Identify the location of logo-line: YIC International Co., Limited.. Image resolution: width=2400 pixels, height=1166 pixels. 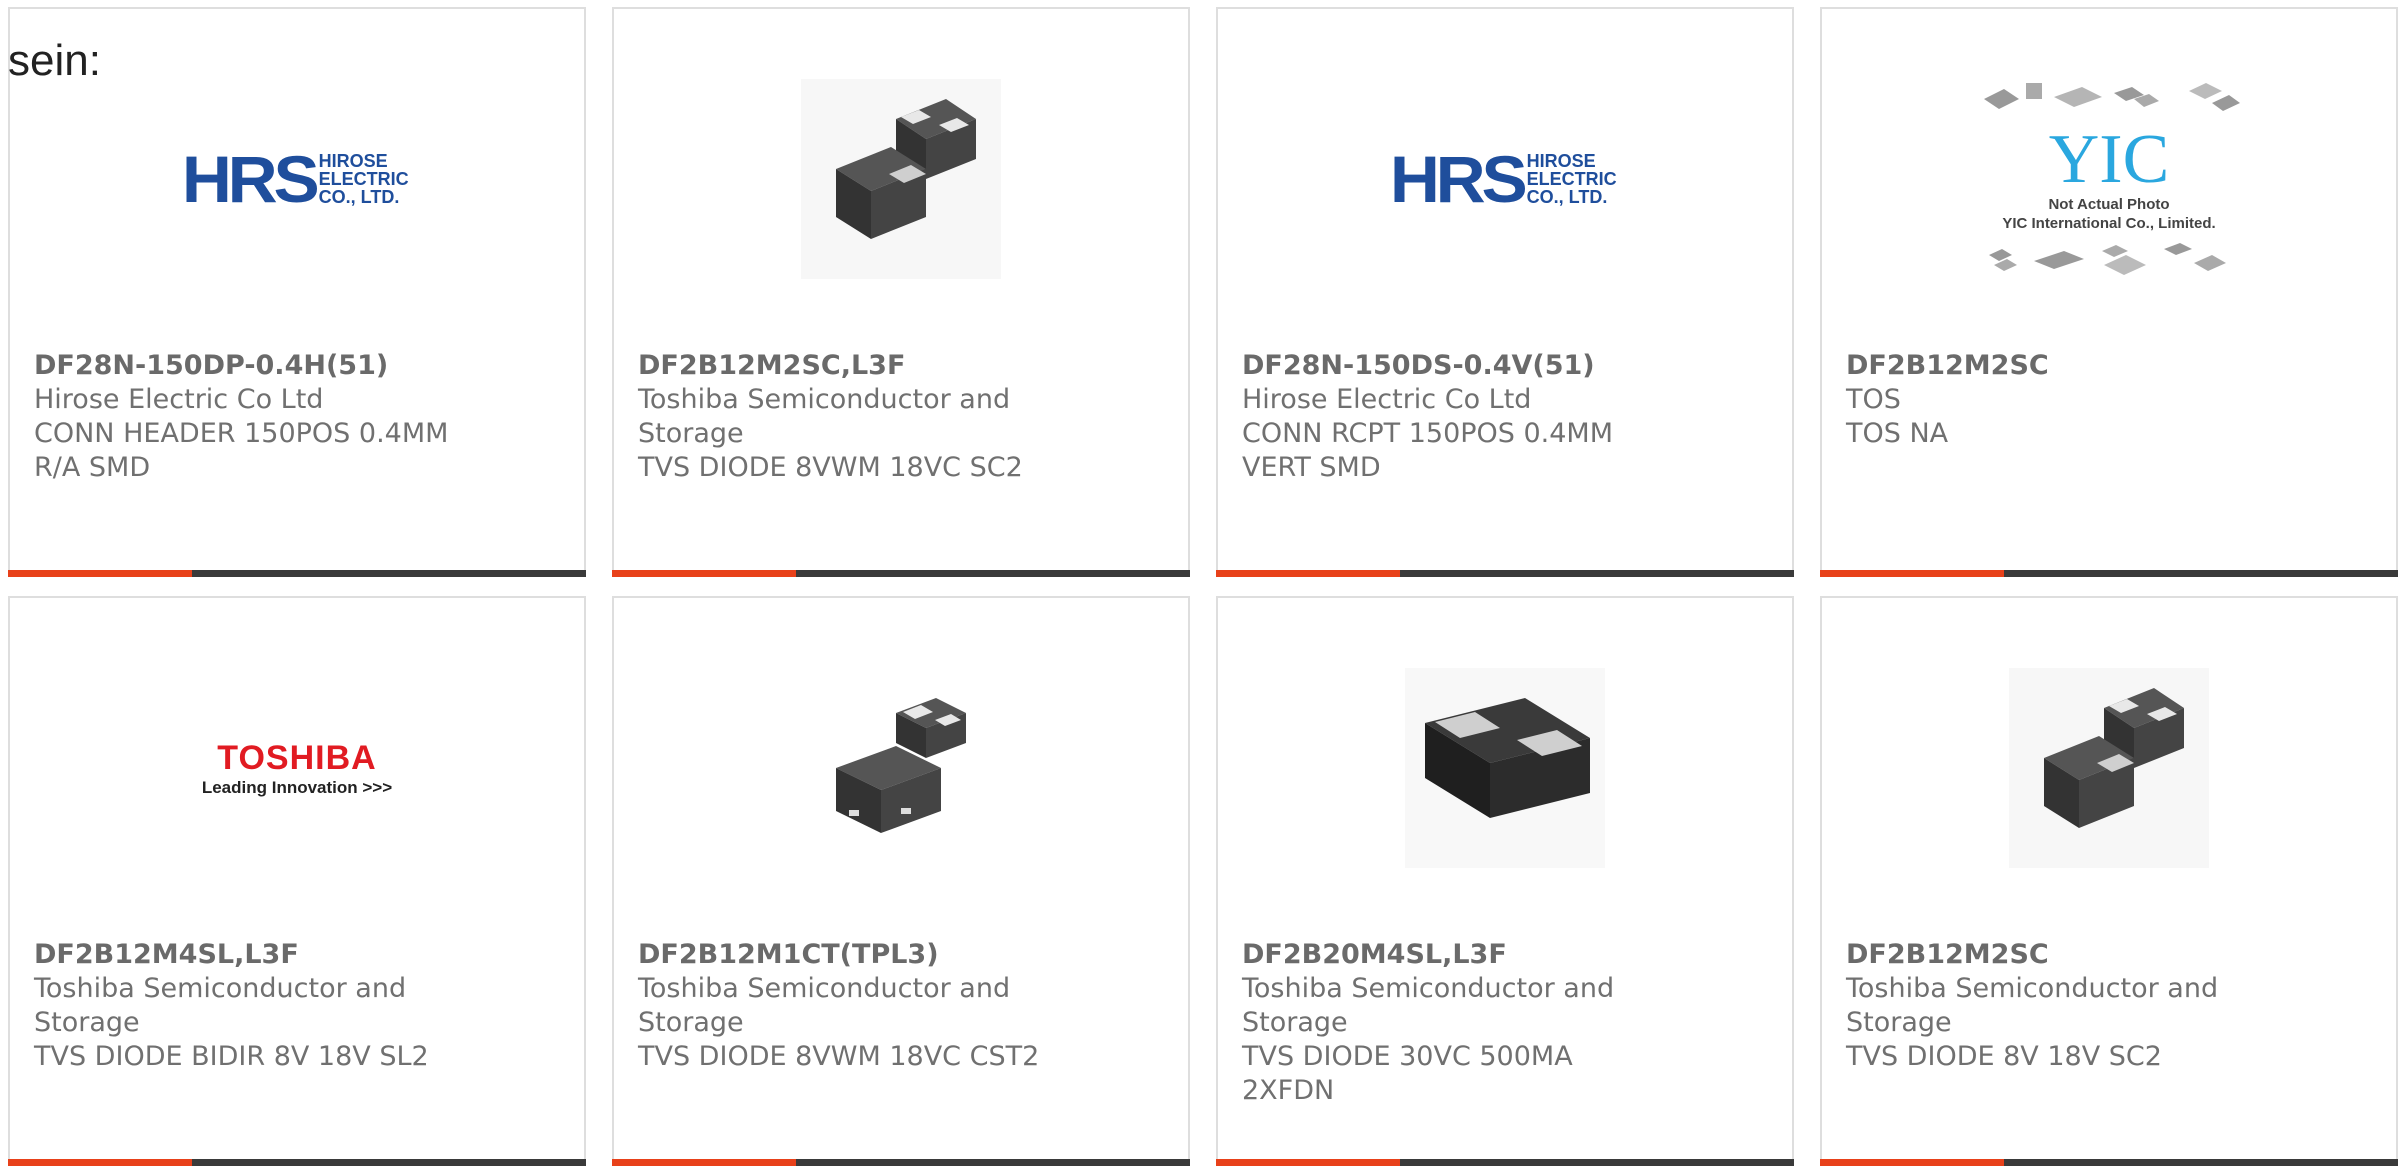
(2109, 223).